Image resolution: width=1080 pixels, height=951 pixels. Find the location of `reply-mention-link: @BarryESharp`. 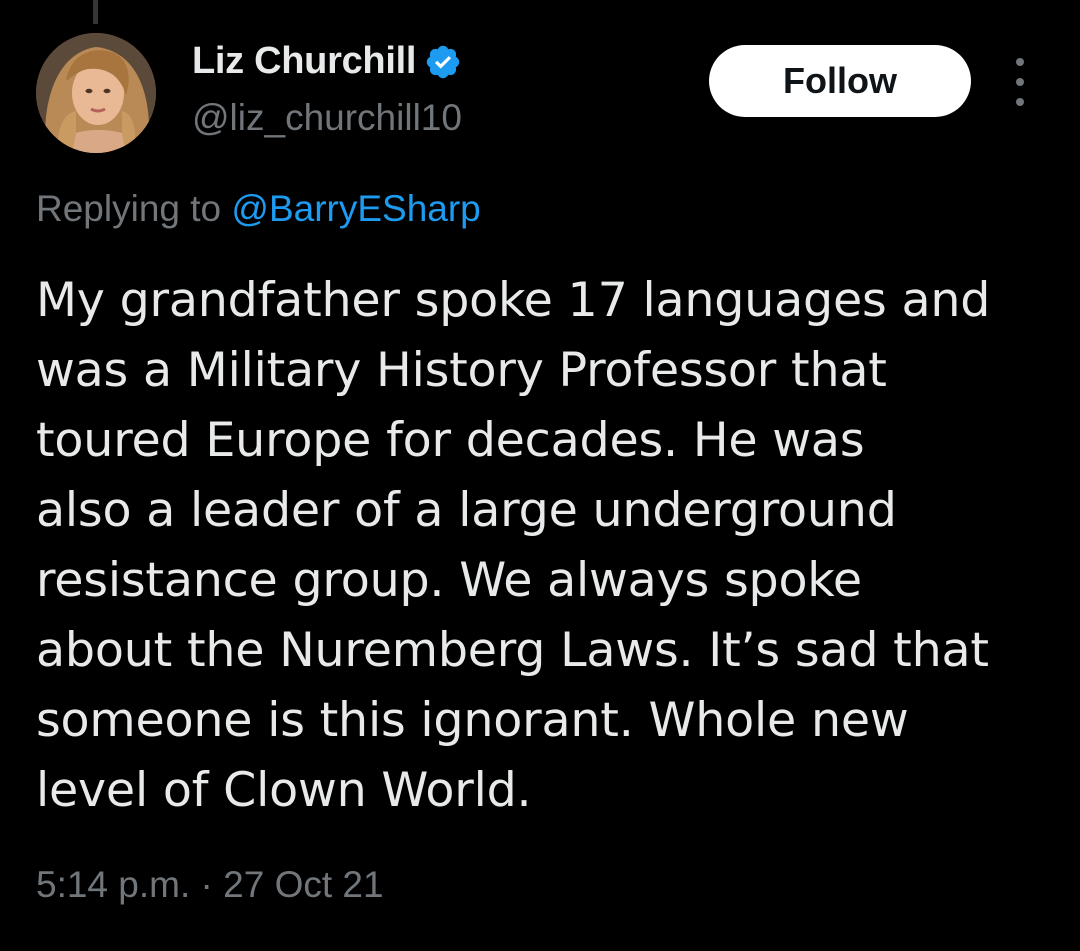

reply-mention-link: @BarryESharp is located at coordinates (355, 208).